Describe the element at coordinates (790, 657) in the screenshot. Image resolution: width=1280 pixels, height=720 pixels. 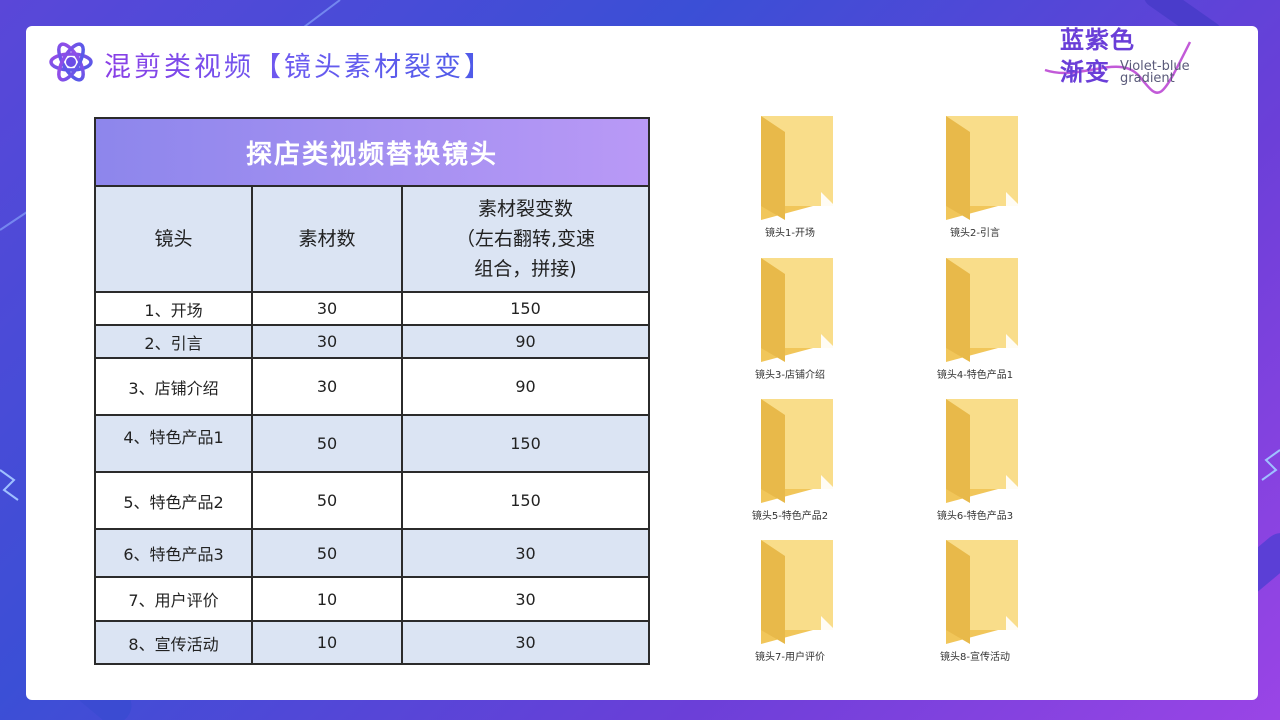
I see `folder-label: 镜头7-用户评价` at that location.